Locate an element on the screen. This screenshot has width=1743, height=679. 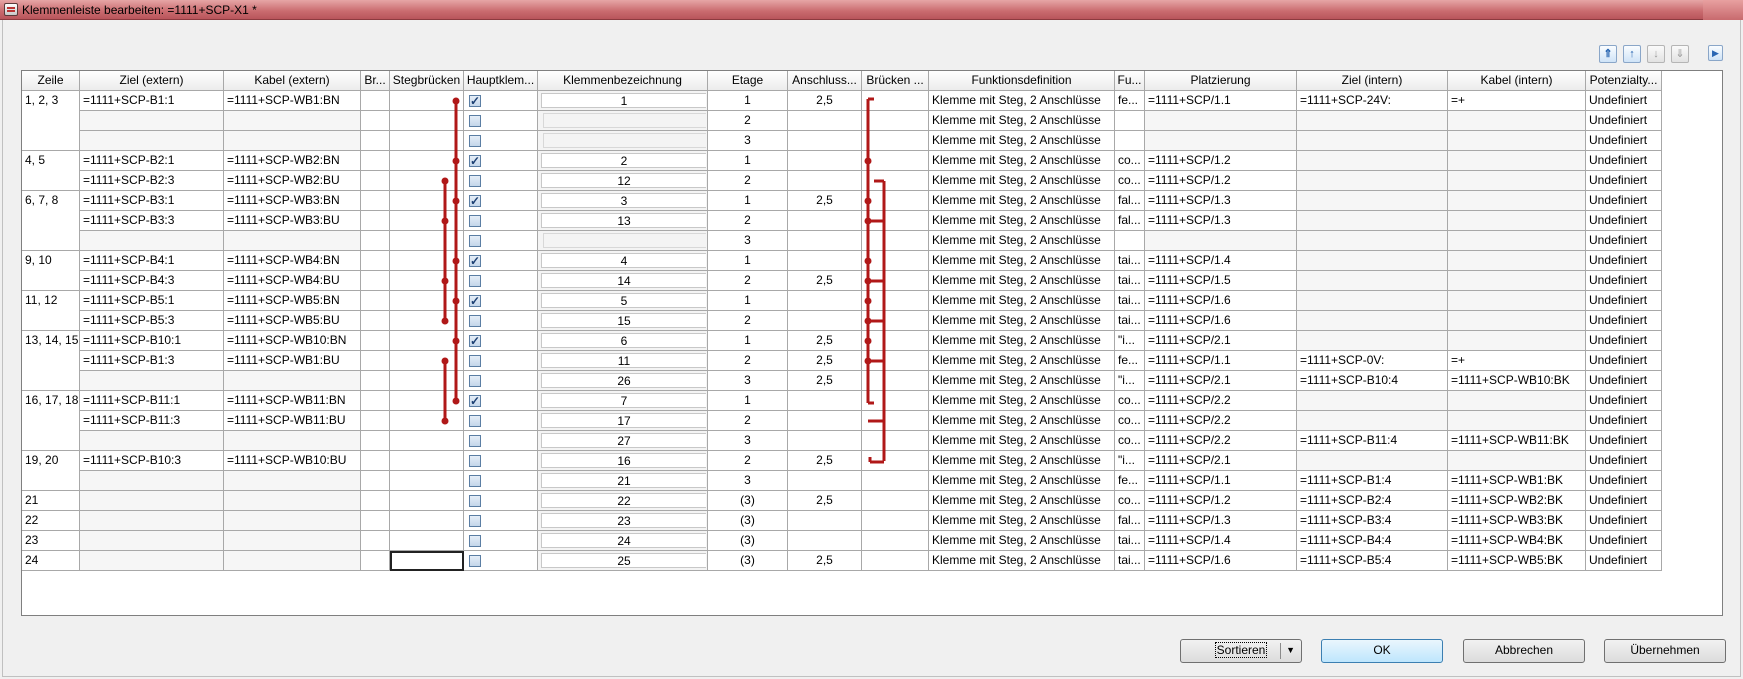
kabel-intern-cell: =1111+SCP-WB5:BK is located at coordinates (1517, 561).